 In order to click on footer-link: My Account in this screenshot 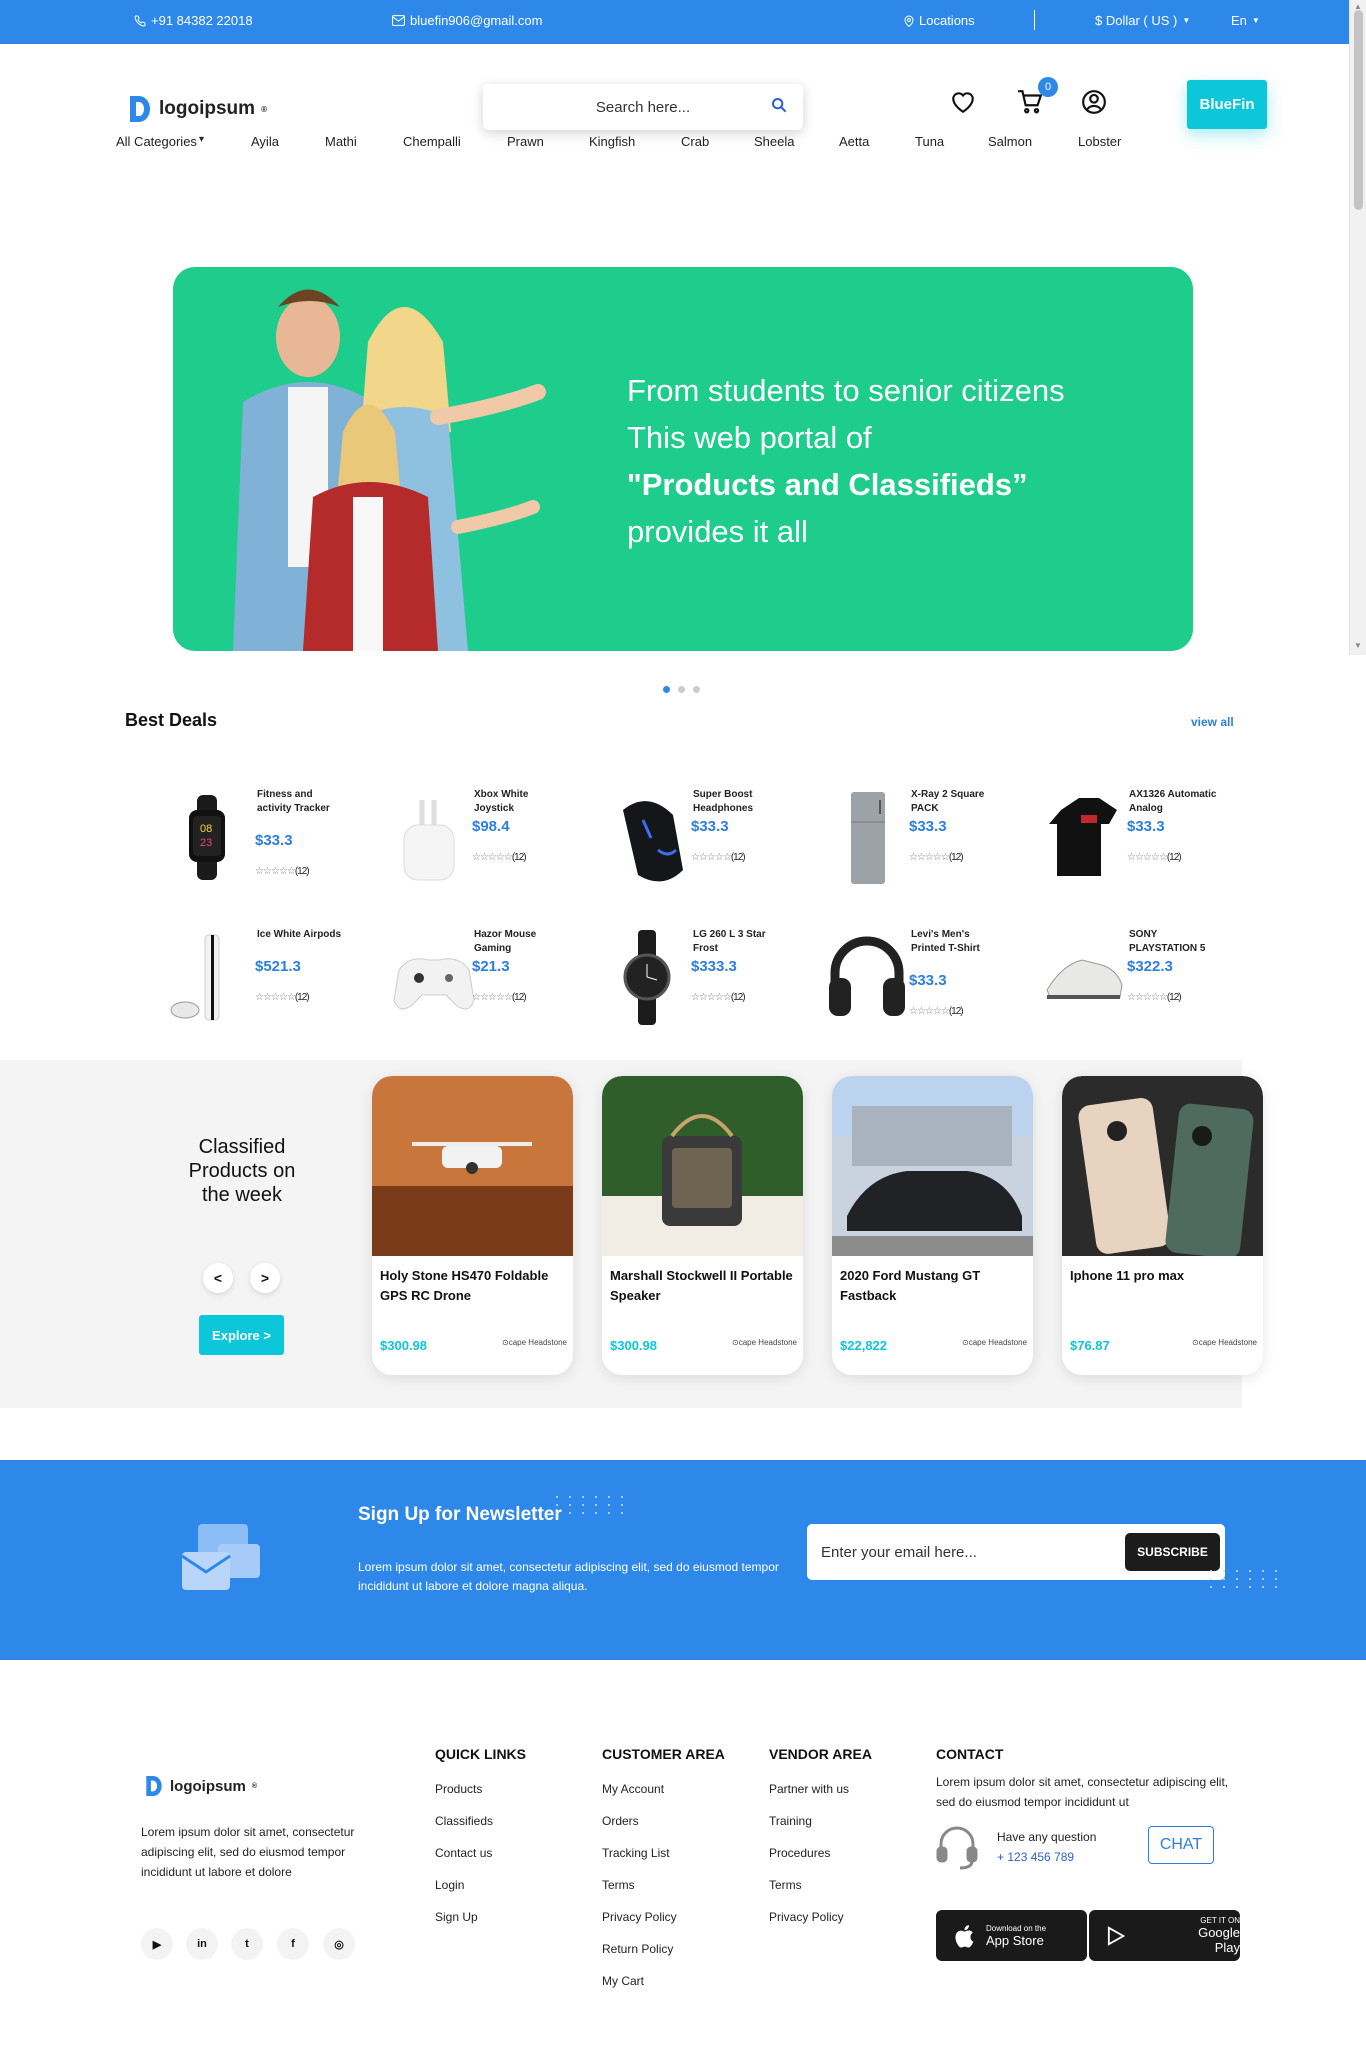, I will do `click(663, 1789)`.